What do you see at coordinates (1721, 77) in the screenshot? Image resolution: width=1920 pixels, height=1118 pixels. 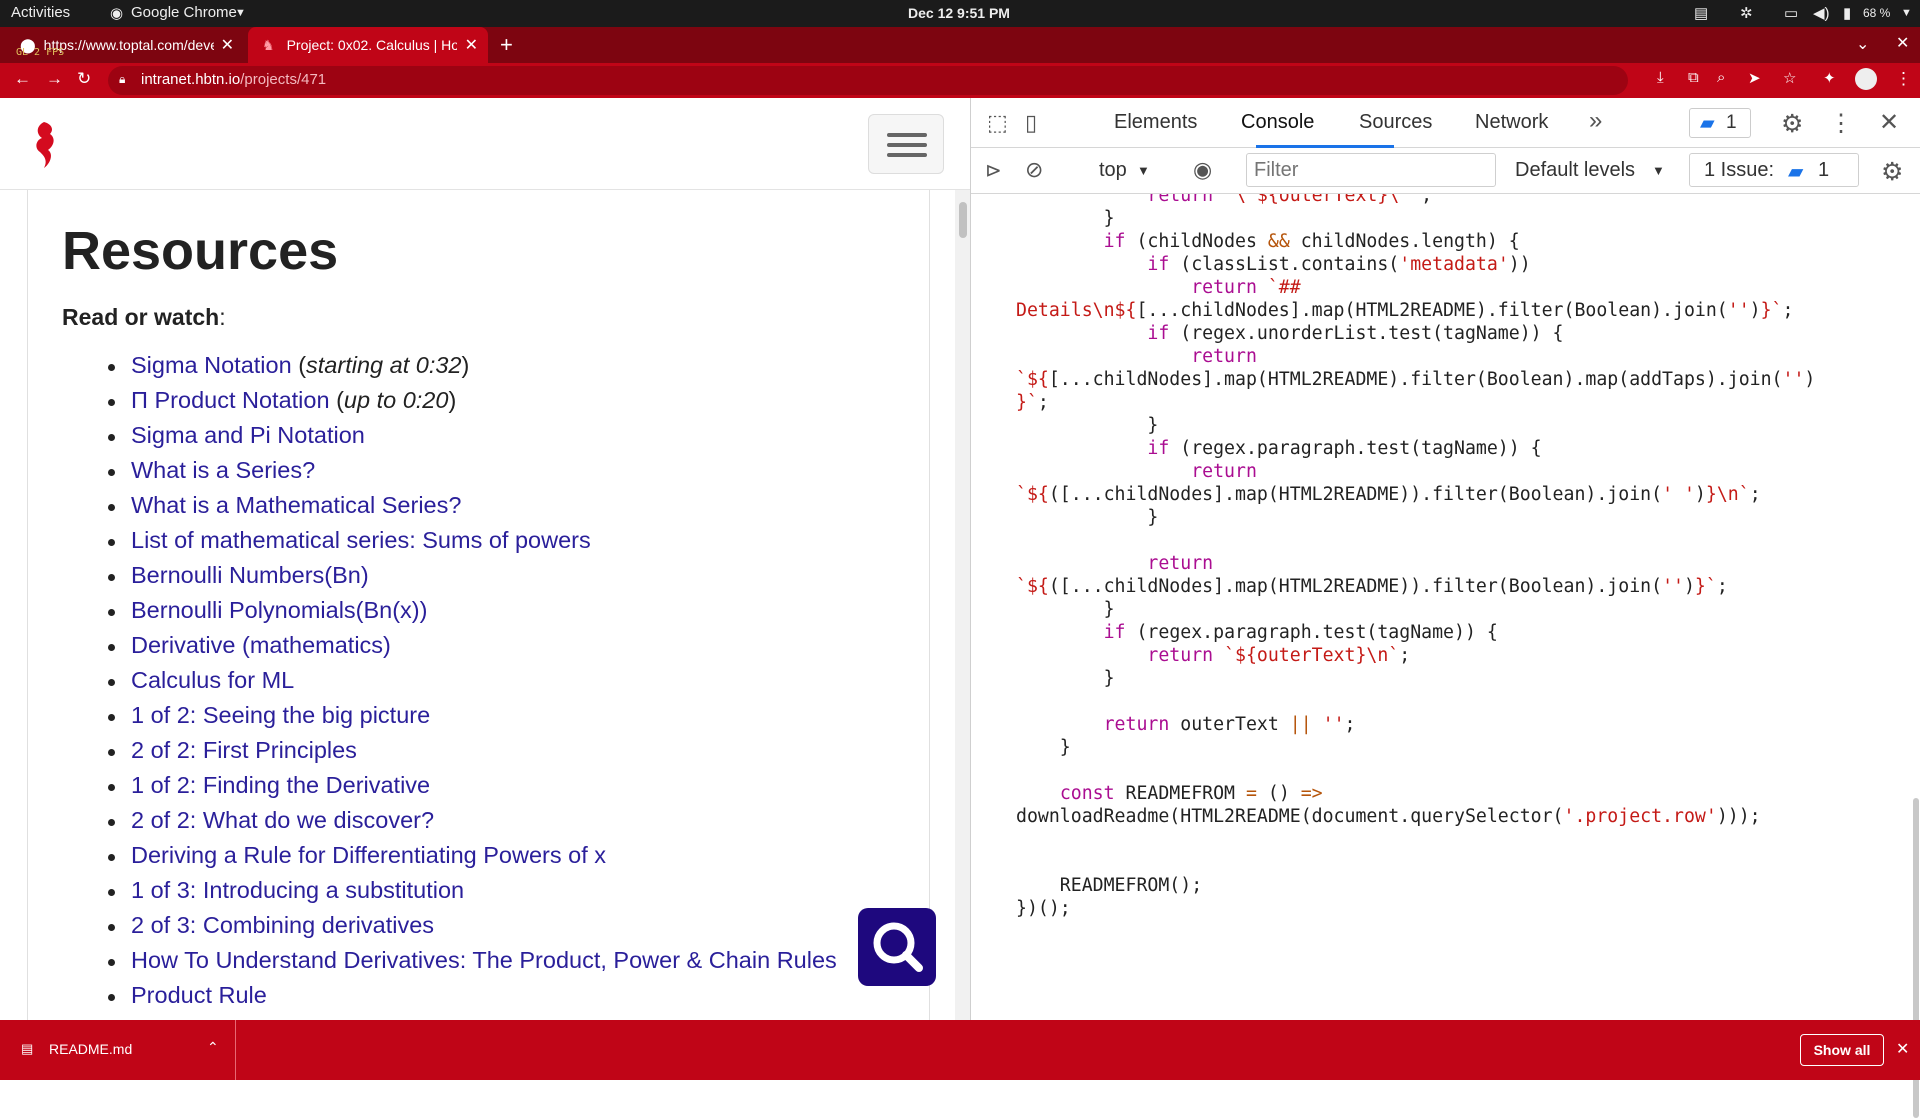 I see `zoom-icon: ⌕` at bounding box center [1721, 77].